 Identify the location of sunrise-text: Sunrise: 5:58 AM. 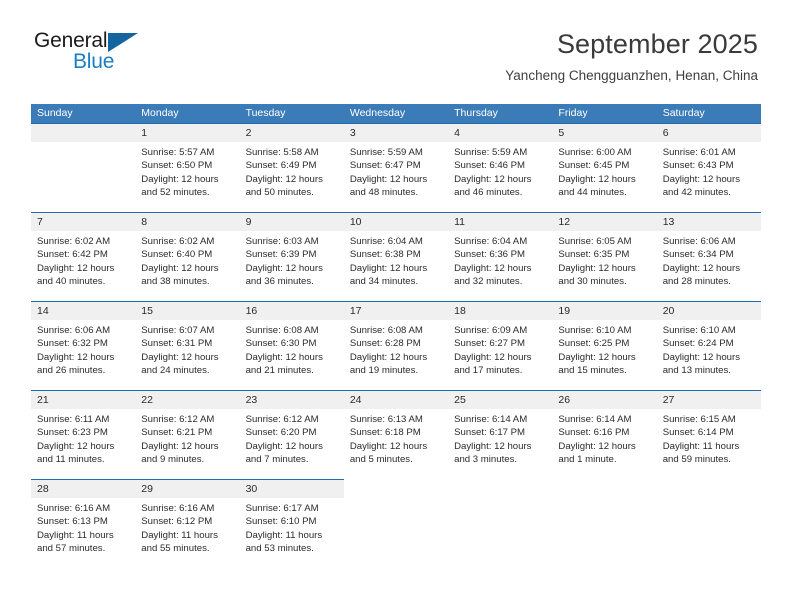
(282, 152).